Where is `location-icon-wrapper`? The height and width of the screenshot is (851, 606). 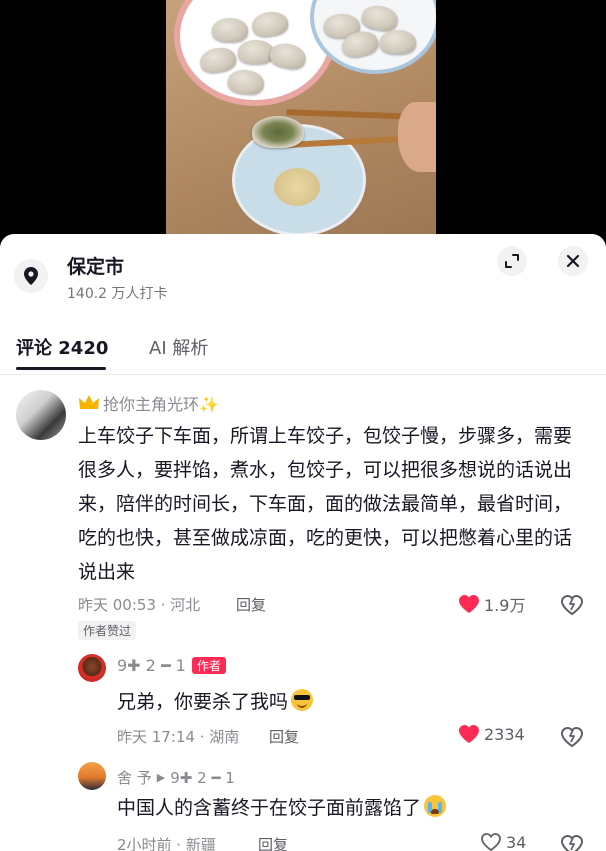
location-icon-wrapper is located at coordinates (31, 276).